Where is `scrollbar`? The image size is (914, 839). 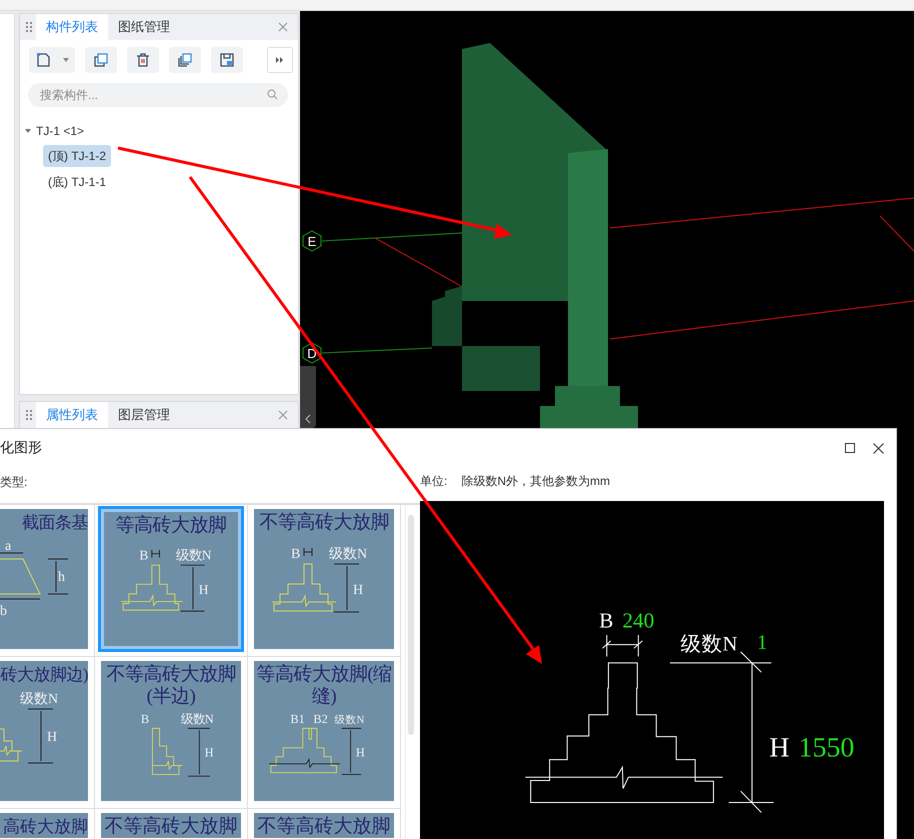
scrollbar is located at coordinates (410, 672).